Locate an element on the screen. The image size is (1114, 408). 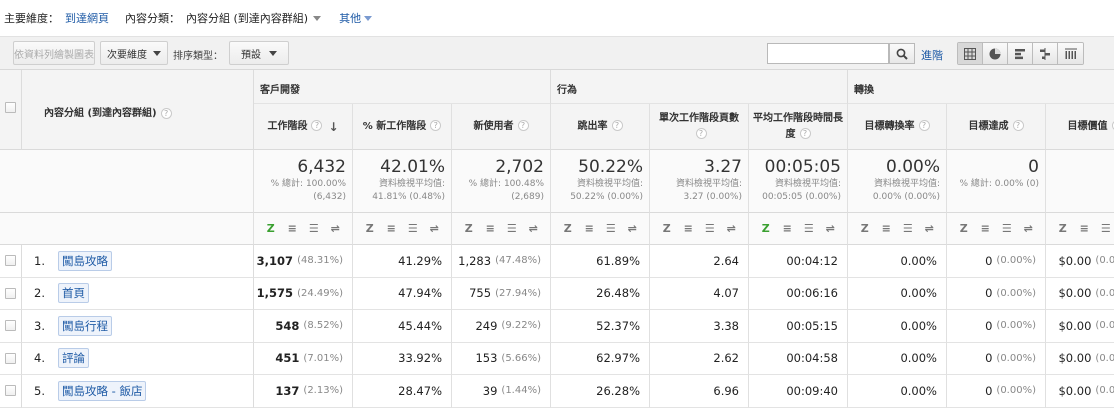
row-checkbox-cell is located at coordinates (11, 391).